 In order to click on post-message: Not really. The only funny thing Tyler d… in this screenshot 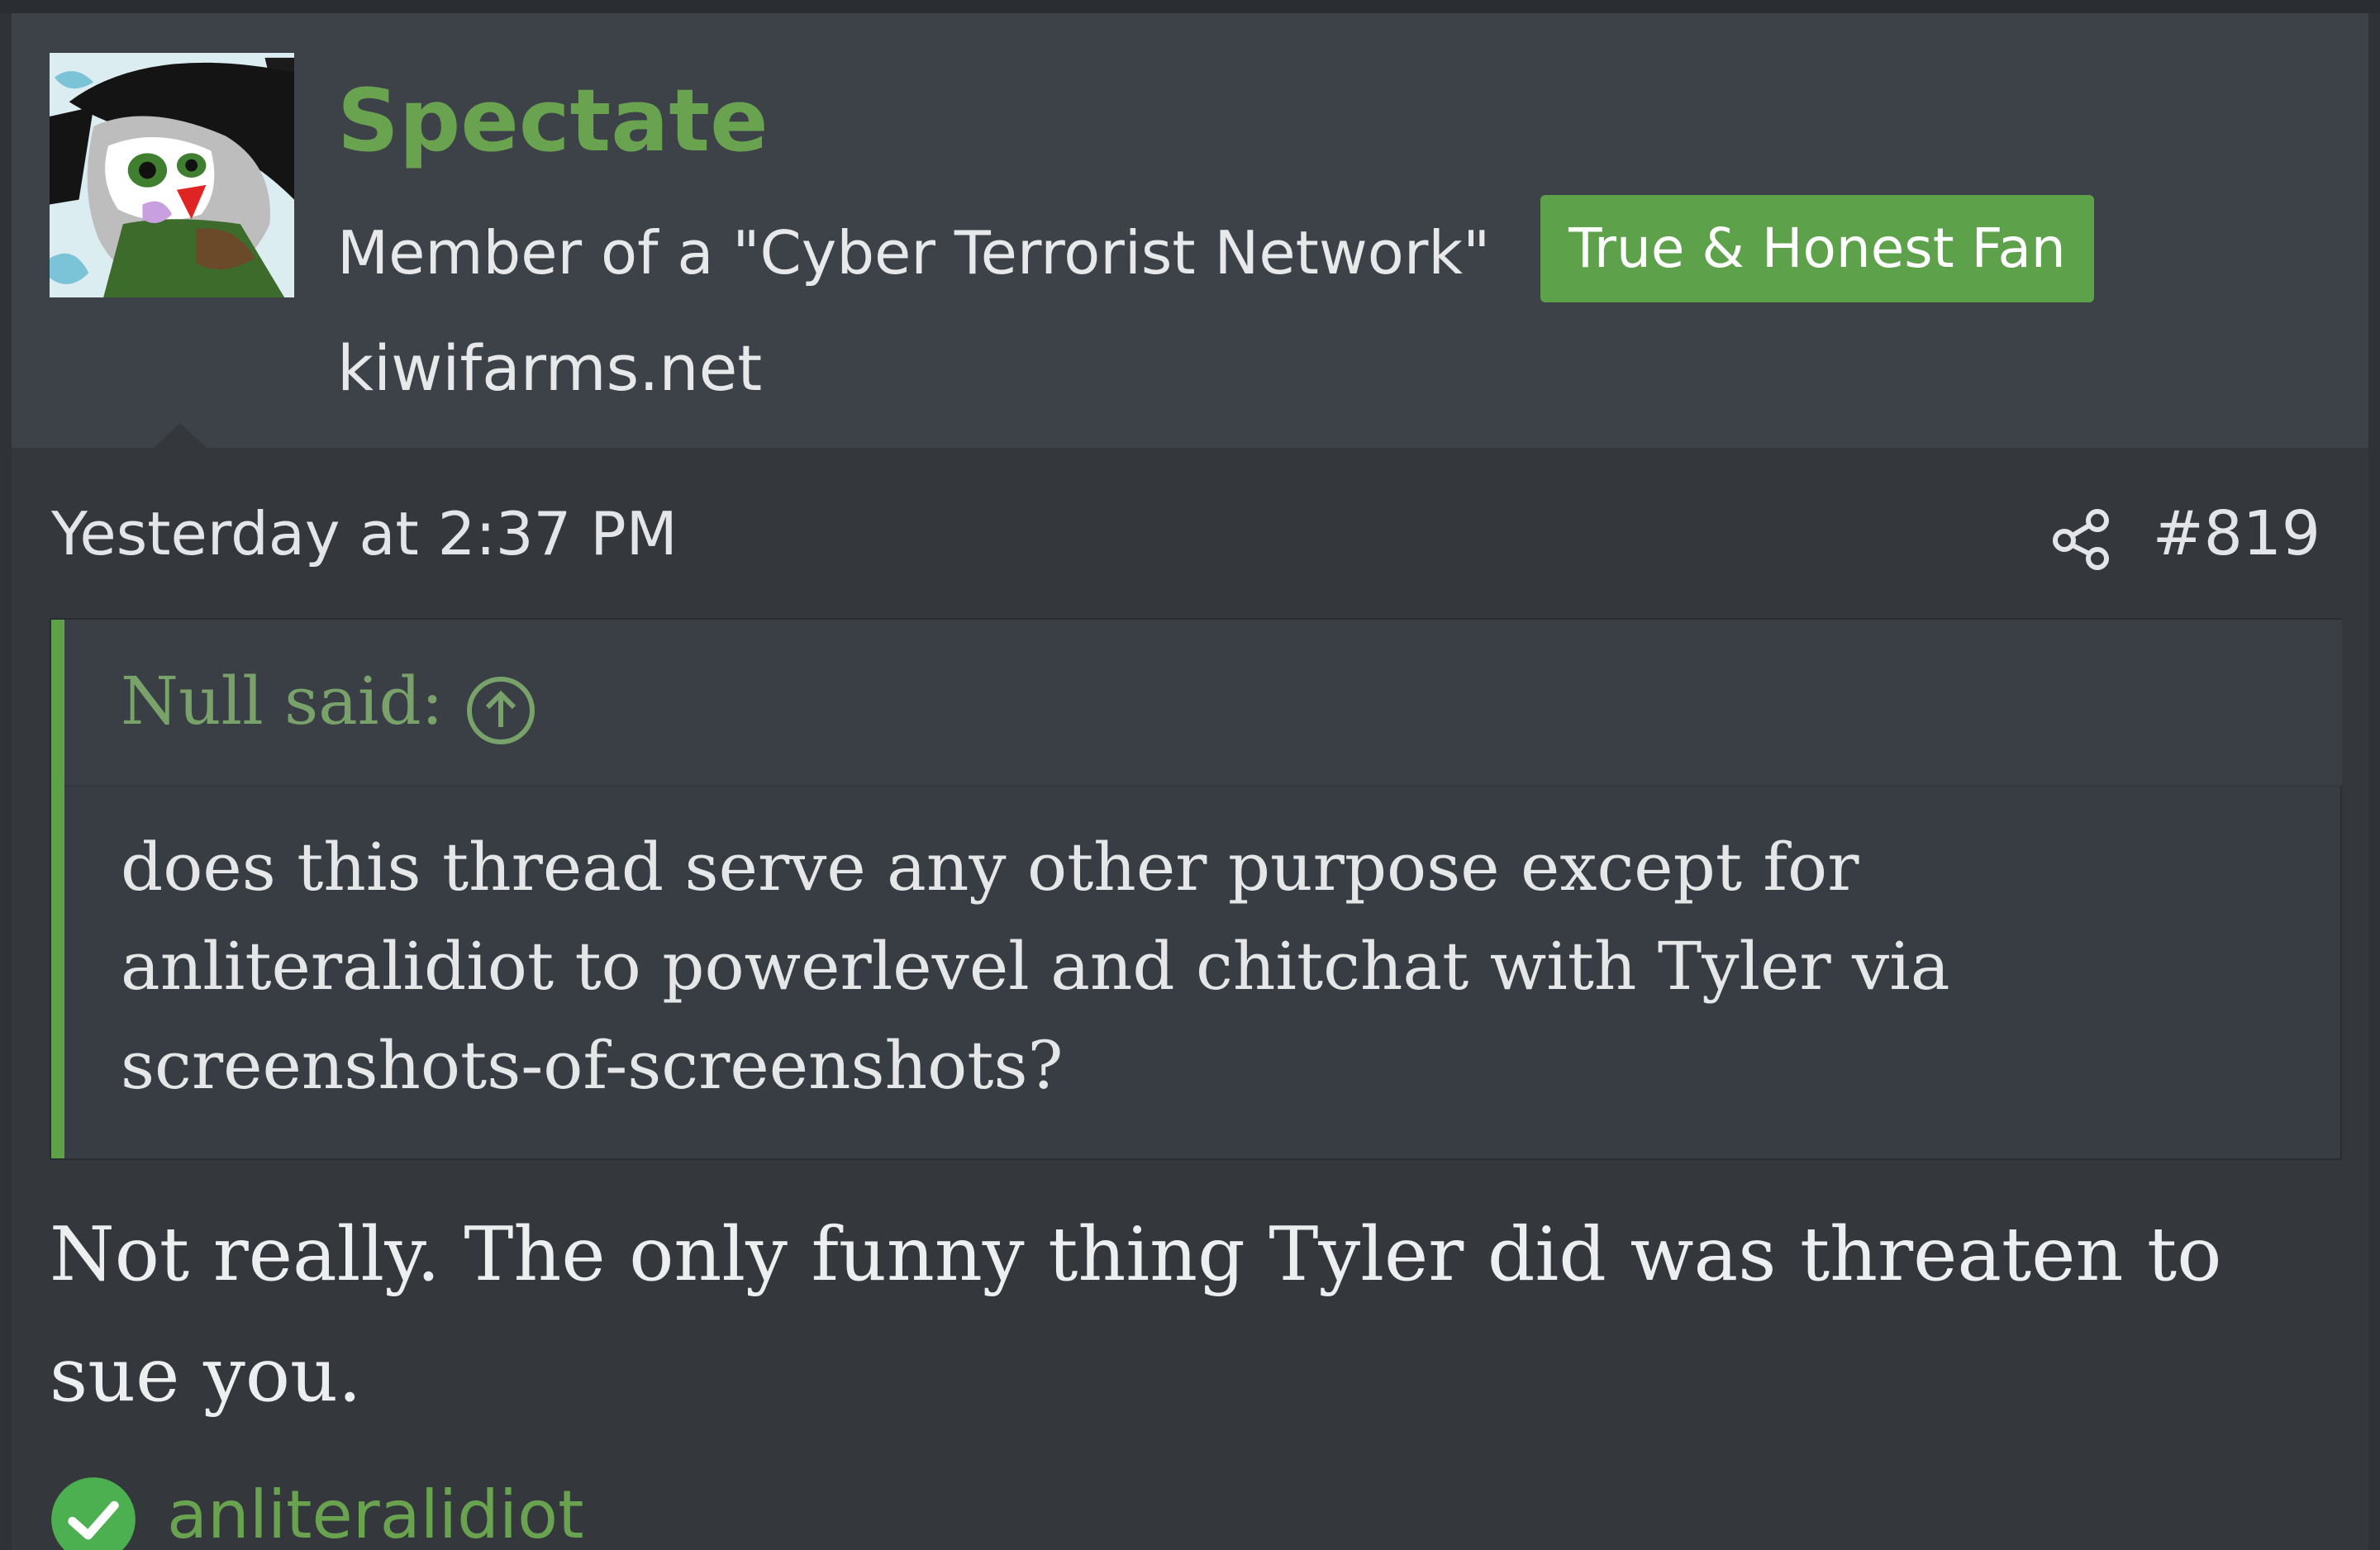, I will do `click(1136, 1315)`.